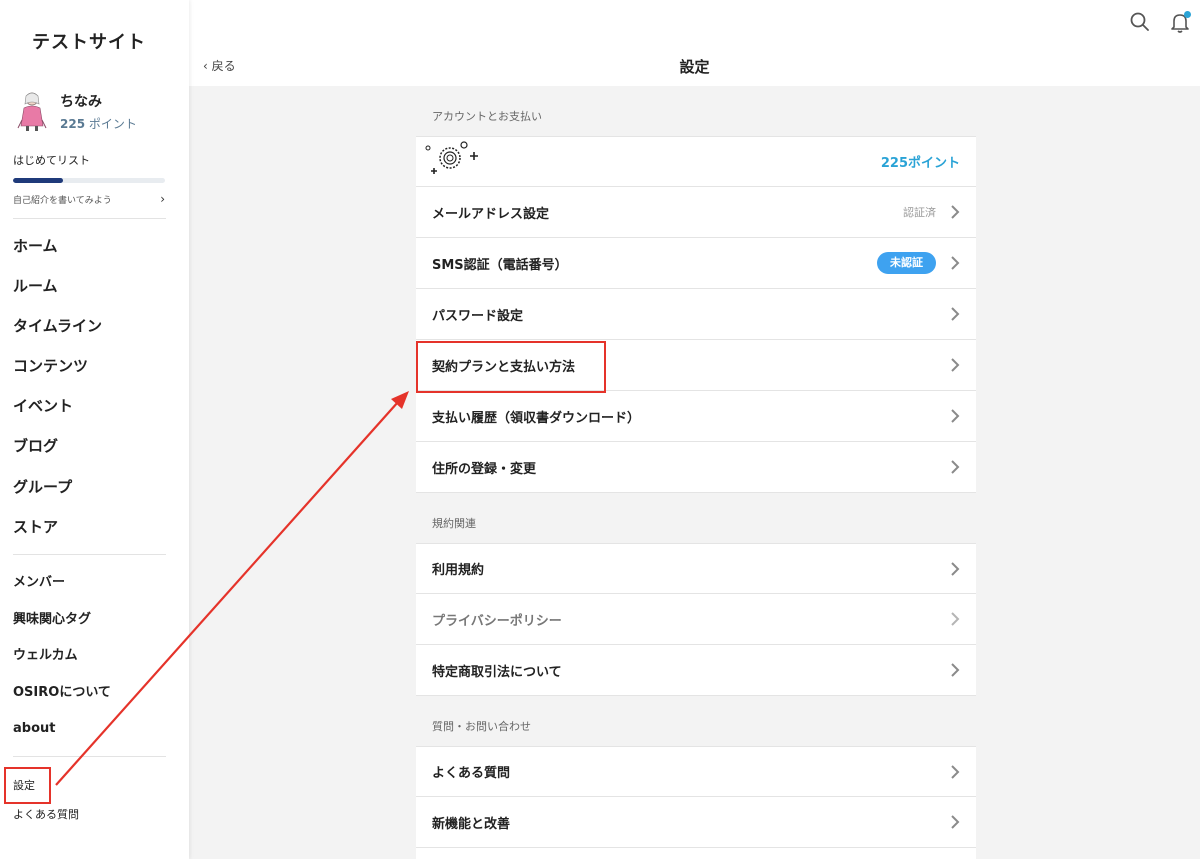 This screenshot has height=859, width=1200. Describe the element at coordinates (62, 593) in the screenshot. I see `nav-item-members: メンバー` at that location.